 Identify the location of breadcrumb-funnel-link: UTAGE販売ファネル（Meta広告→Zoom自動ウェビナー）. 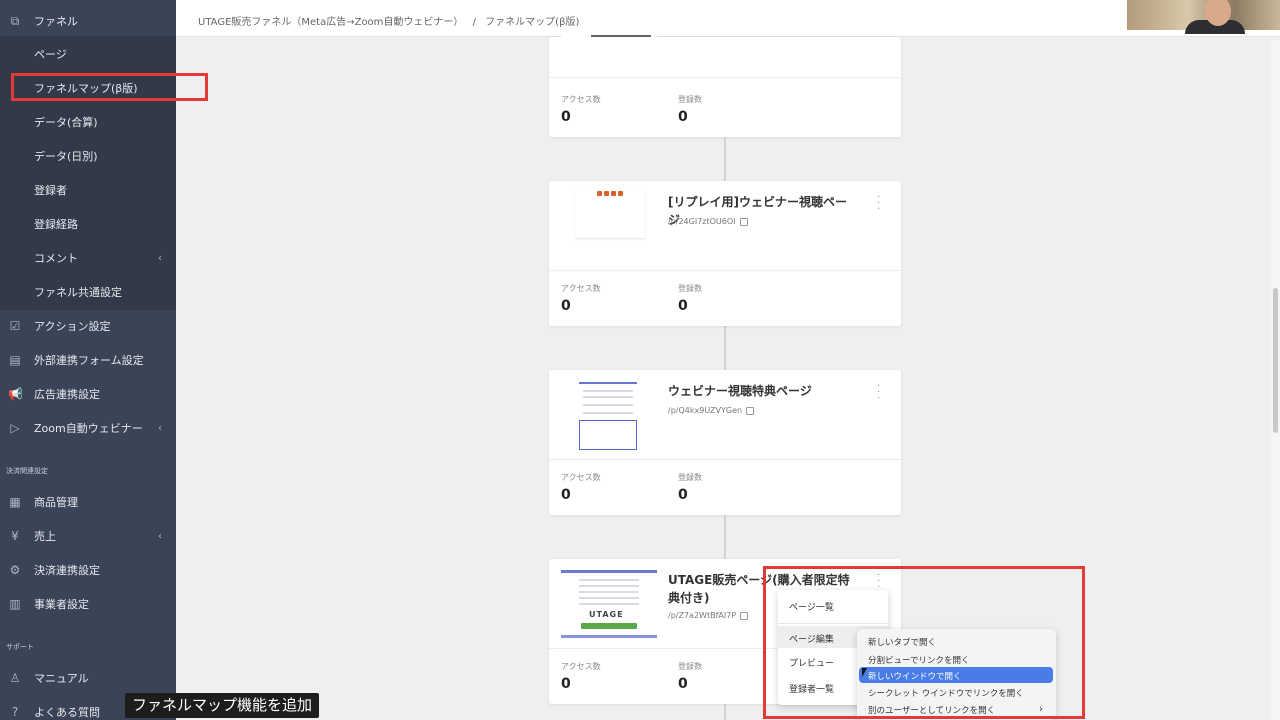
(330, 22).